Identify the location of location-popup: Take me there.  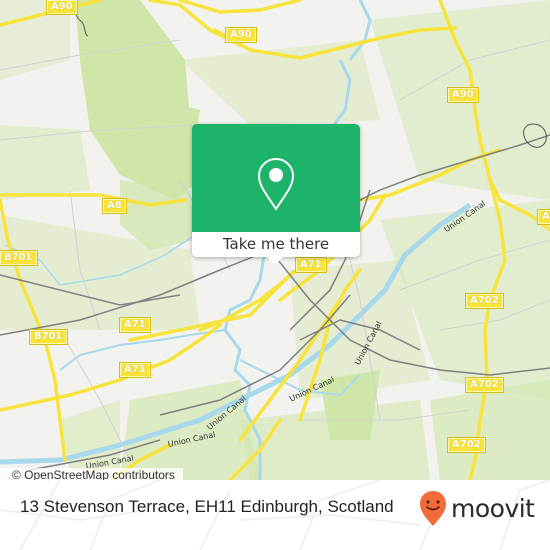
(276, 194).